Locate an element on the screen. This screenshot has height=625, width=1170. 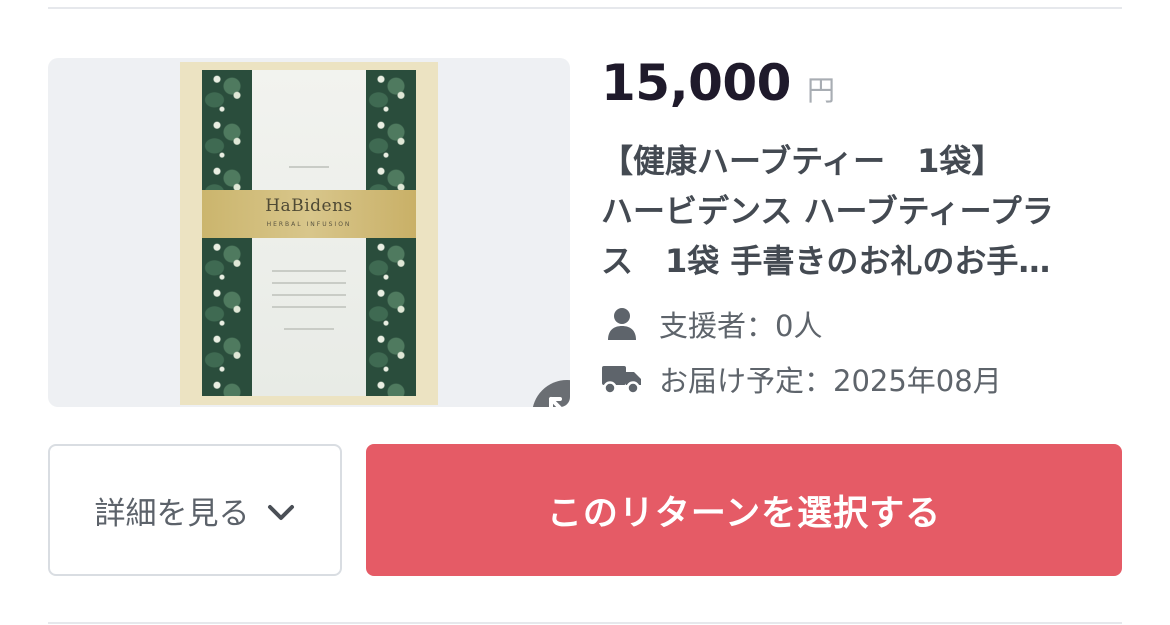
select-reward-label: このリターンを選択する is located at coordinates (744, 513).